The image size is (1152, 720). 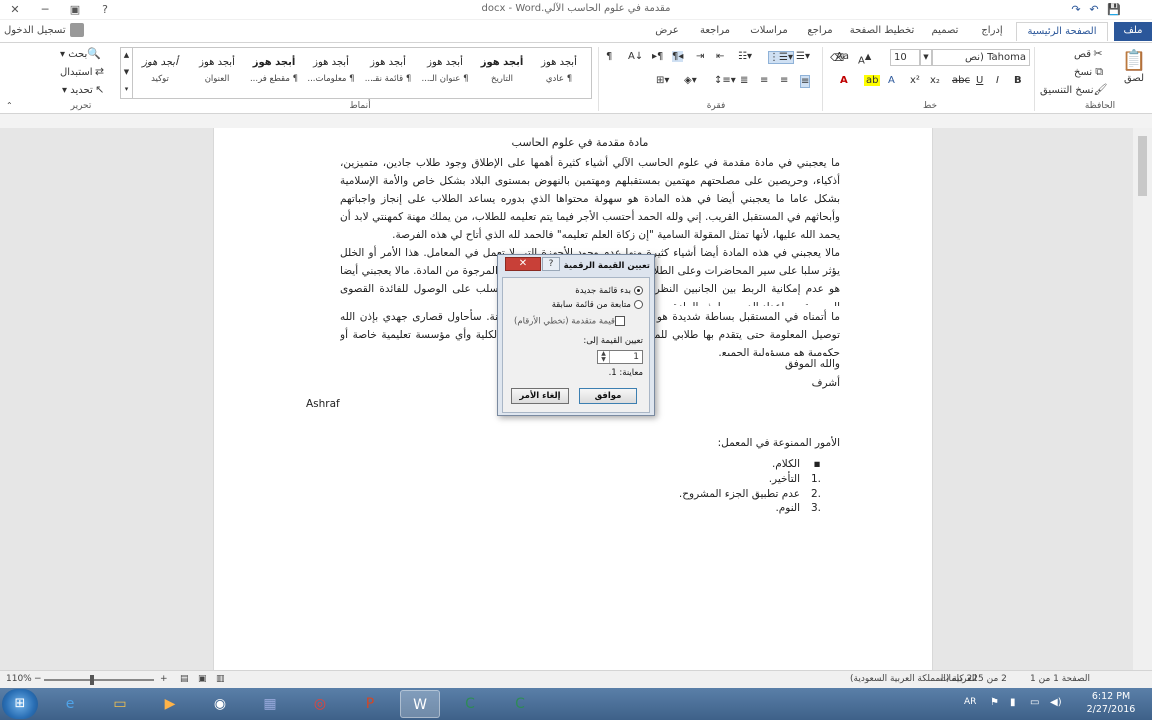 I want to click on close-button: ✕, so click(x=15, y=10).